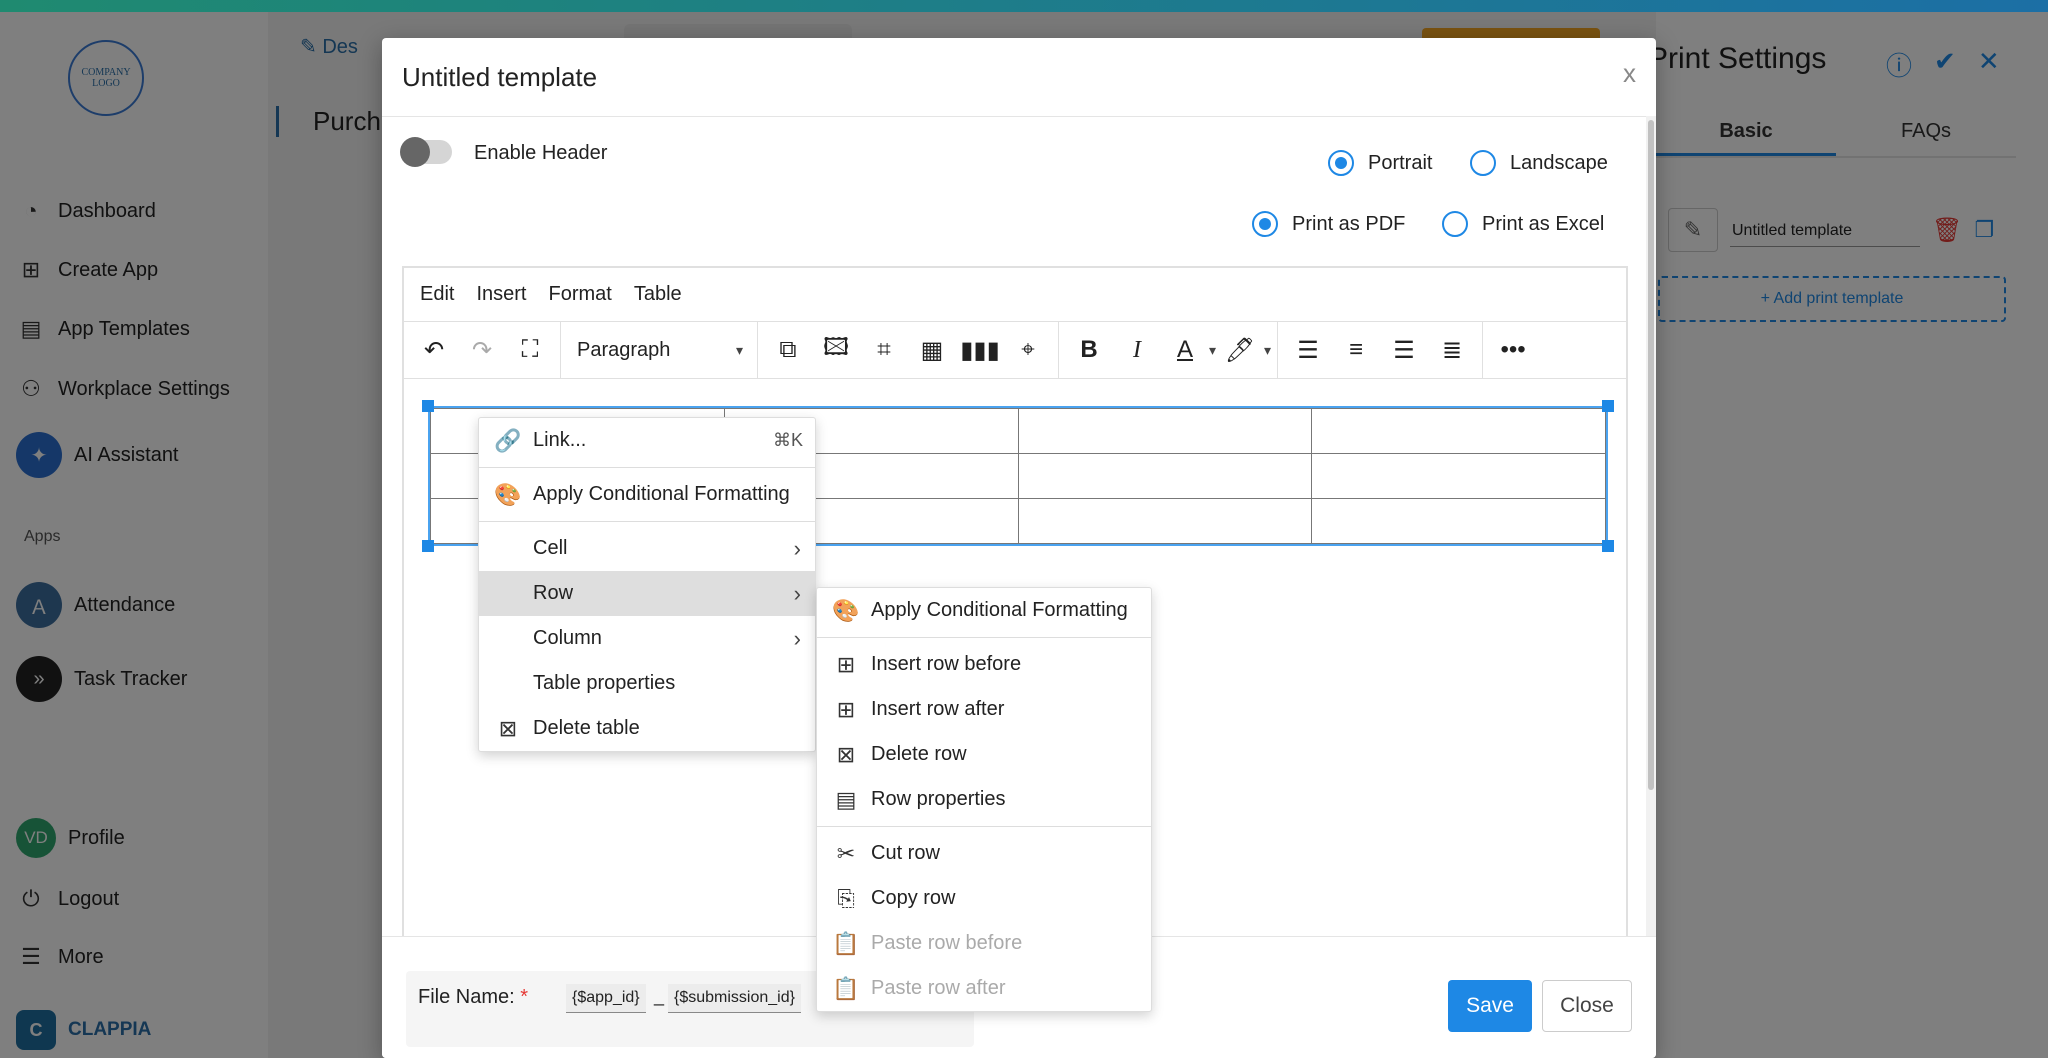  I want to click on crop-image-icon: ⌗, so click(884, 350).